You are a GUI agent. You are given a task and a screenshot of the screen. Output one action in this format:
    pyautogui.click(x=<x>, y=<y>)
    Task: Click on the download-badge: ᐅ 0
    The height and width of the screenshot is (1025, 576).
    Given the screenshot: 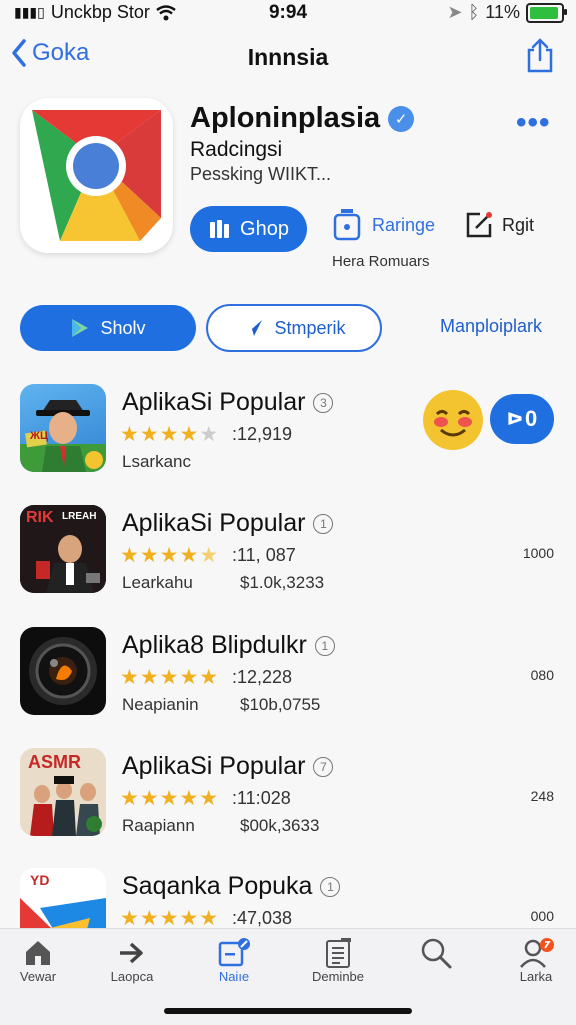 What is the action you would take?
    pyautogui.click(x=522, y=419)
    